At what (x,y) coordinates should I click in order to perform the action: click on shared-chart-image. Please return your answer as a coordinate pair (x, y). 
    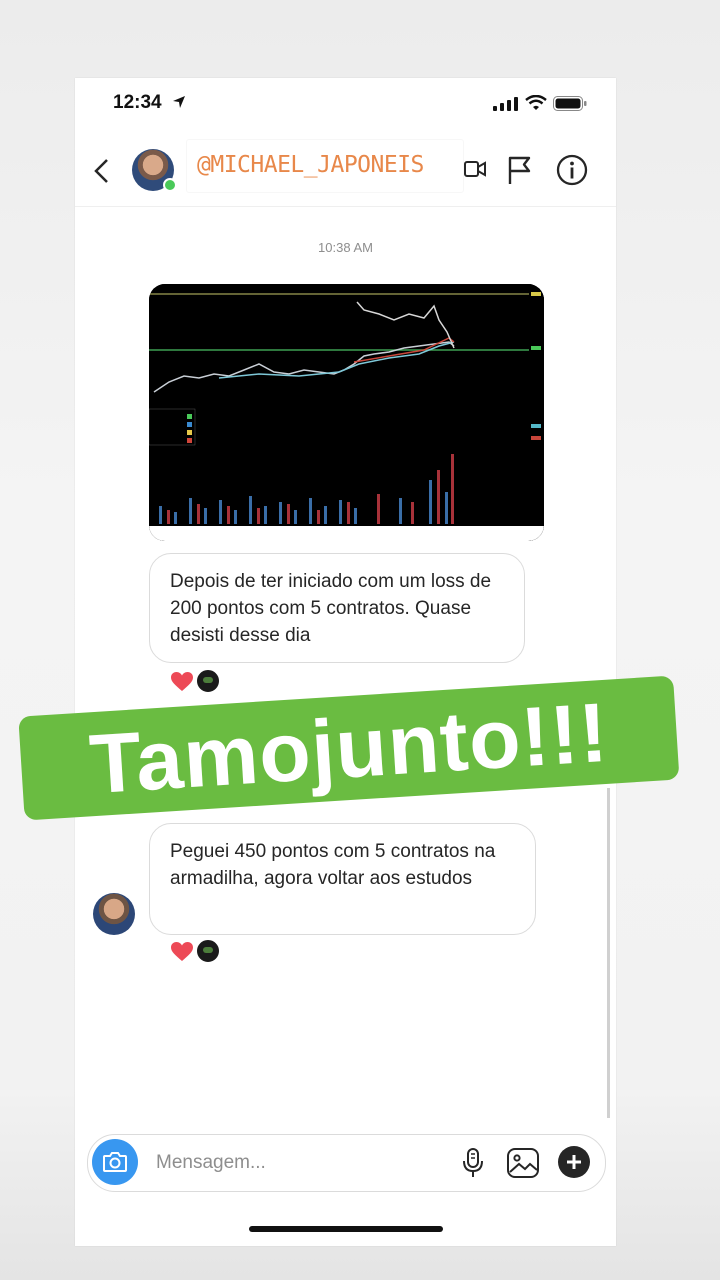
    Looking at the image, I should click on (346, 412).